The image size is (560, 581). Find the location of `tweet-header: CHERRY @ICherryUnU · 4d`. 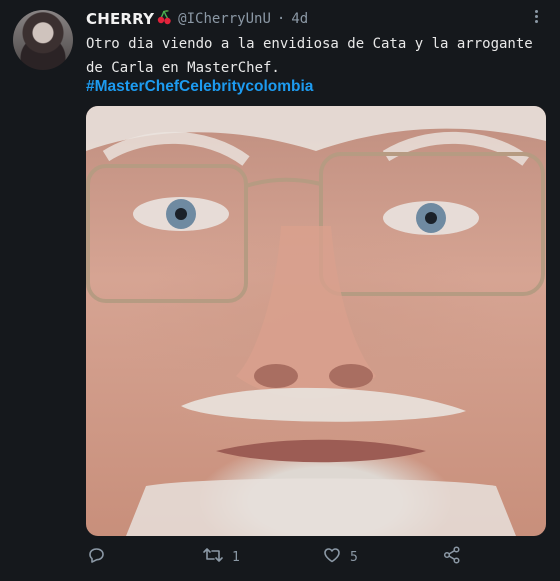

tweet-header: CHERRY @ICherryUnU · 4d is located at coordinates (197, 19).